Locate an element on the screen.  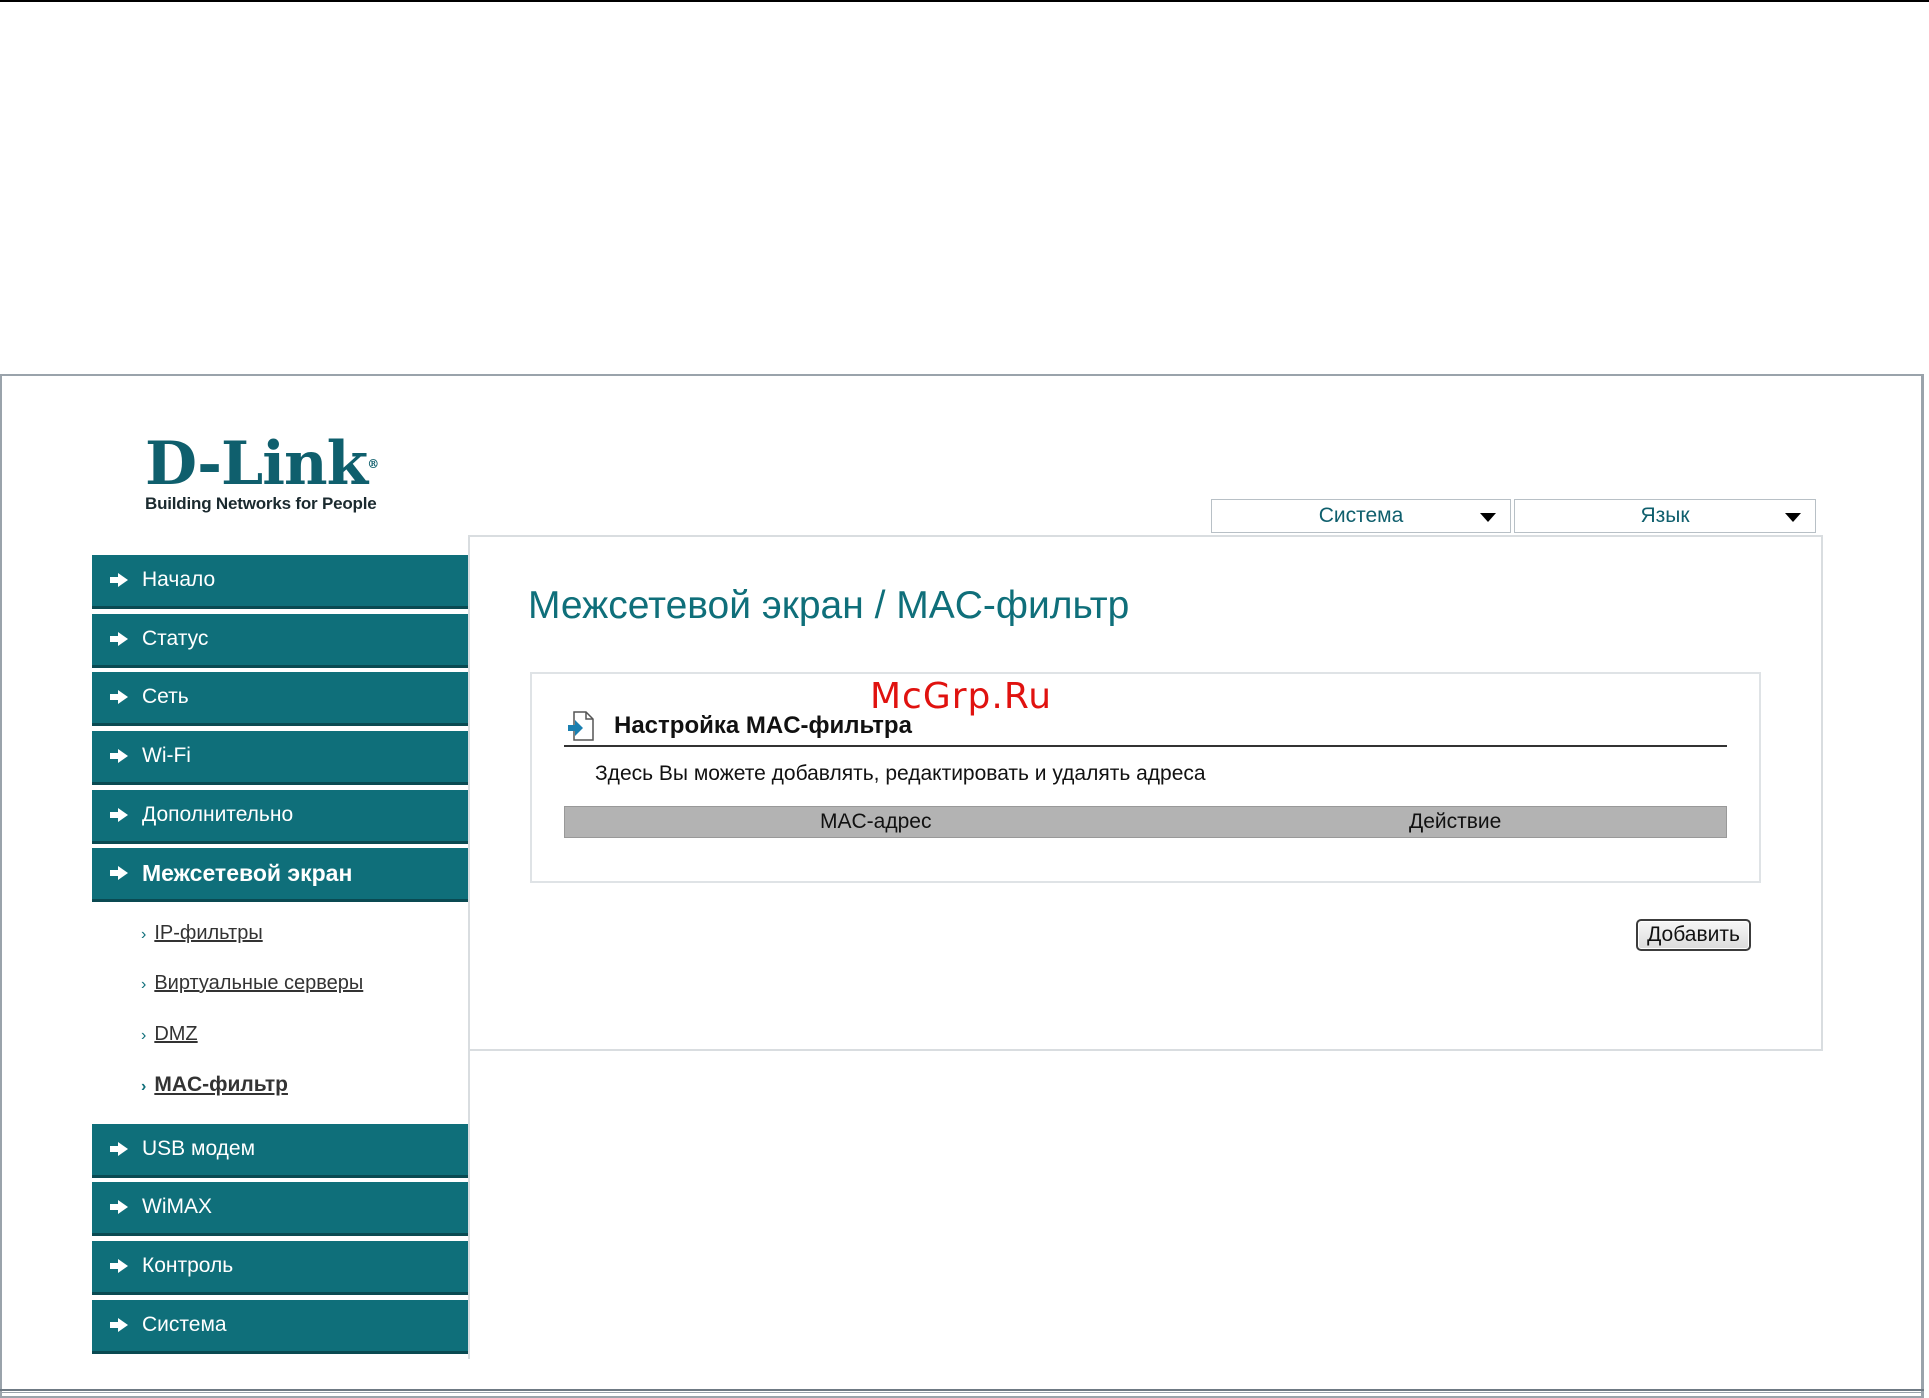
sidebar-item-label: Wi-Fi is located at coordinates (166, 755).